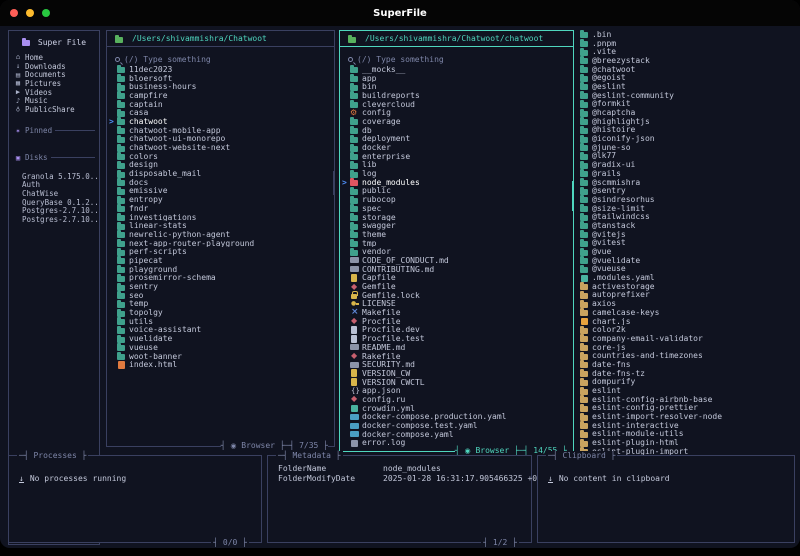 The width and height of the screenshot is (800, 556). I want to click on preview-file-row: .vite, so click(687, 51).